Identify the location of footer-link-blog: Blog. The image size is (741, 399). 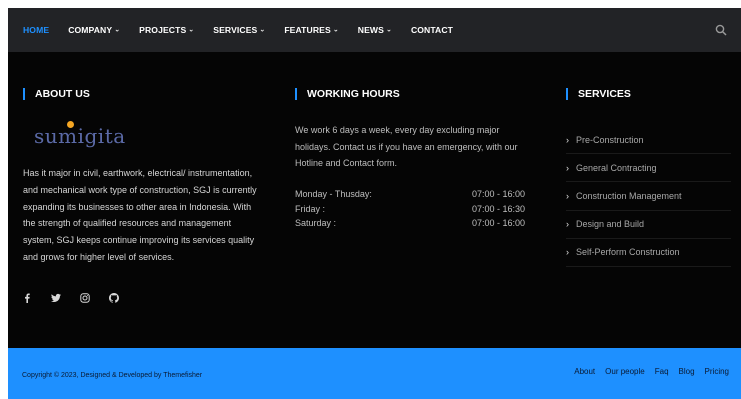
(687, 371).